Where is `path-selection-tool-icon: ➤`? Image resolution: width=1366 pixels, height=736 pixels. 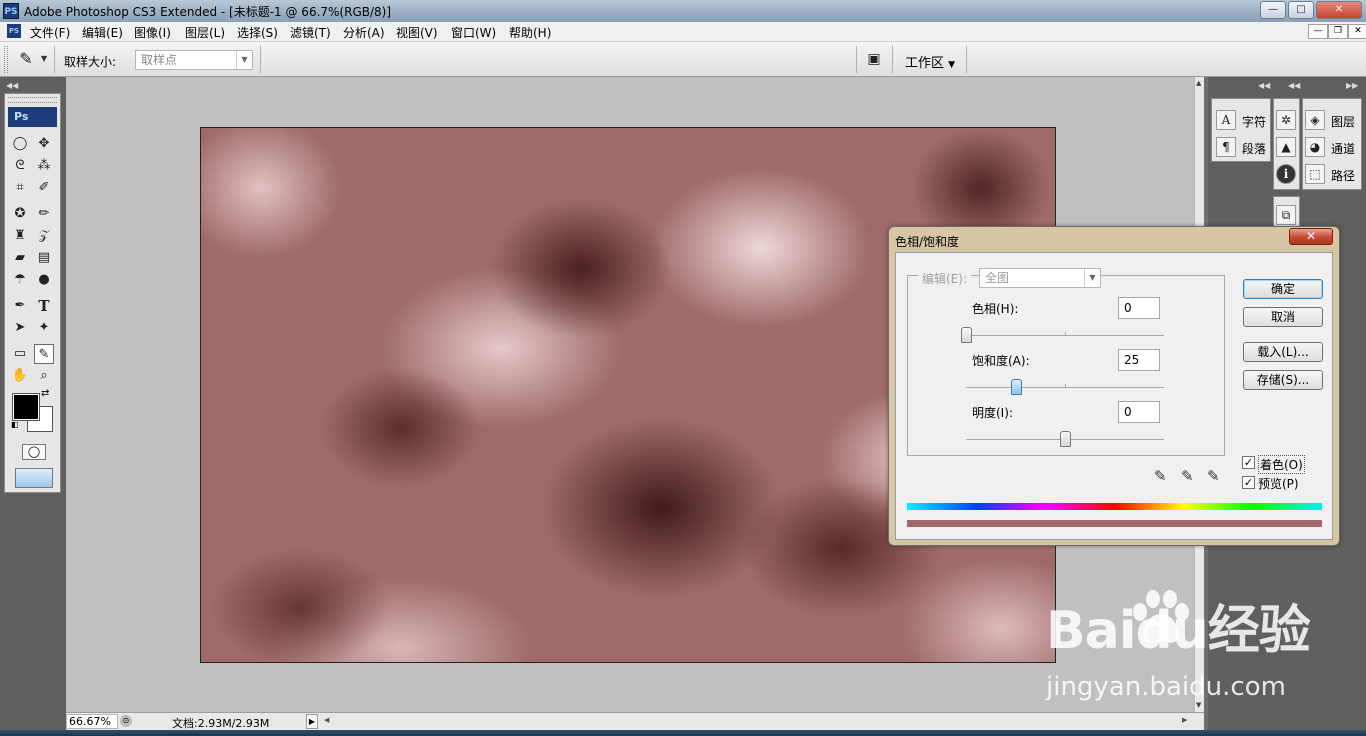 path-selection-tool-icon: ➤ is located at coordinates (20, 328).